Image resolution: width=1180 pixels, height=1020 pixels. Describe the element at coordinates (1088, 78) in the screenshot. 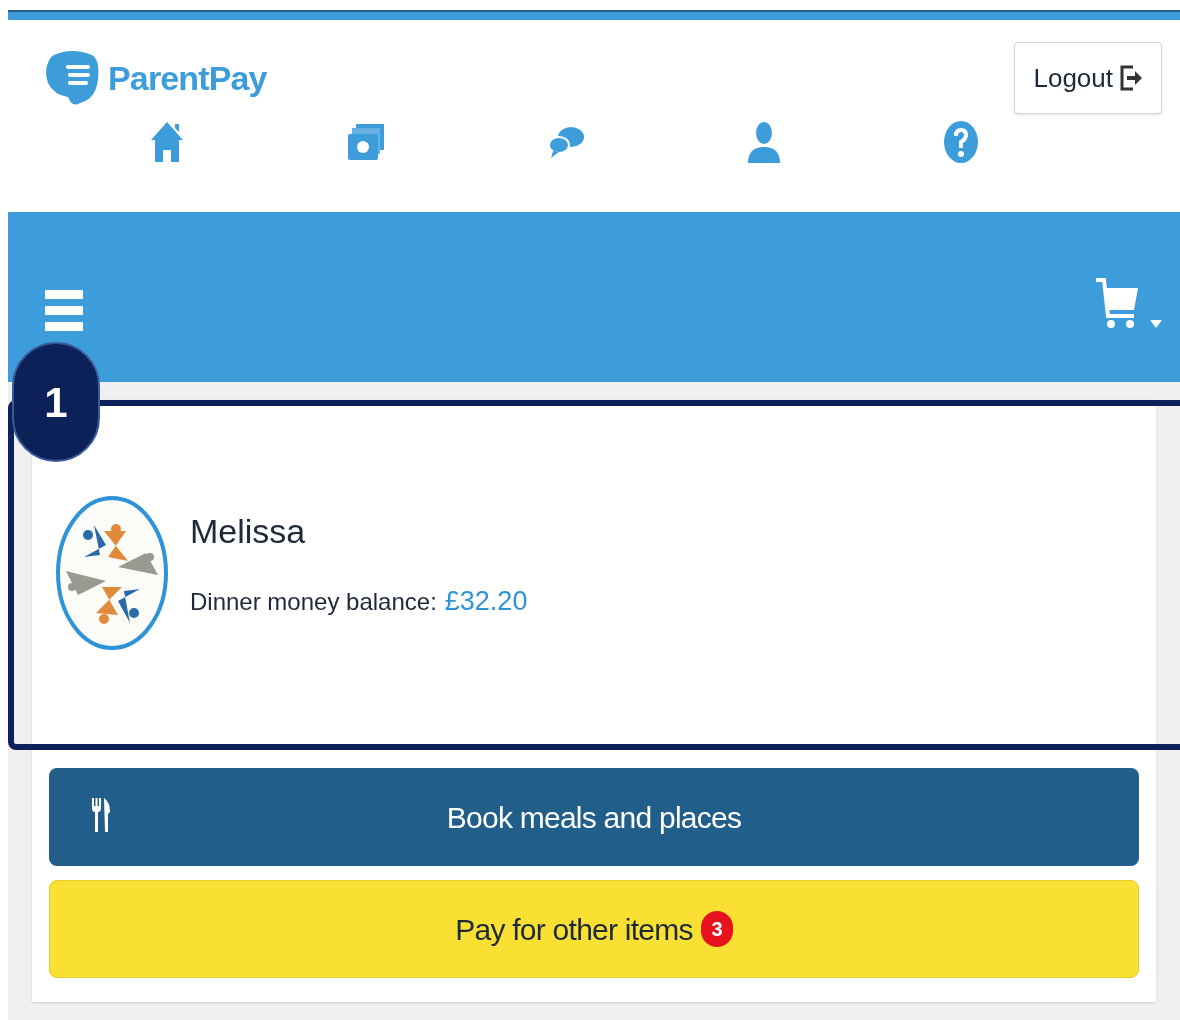

I see `logout-button: Logout` at that location.